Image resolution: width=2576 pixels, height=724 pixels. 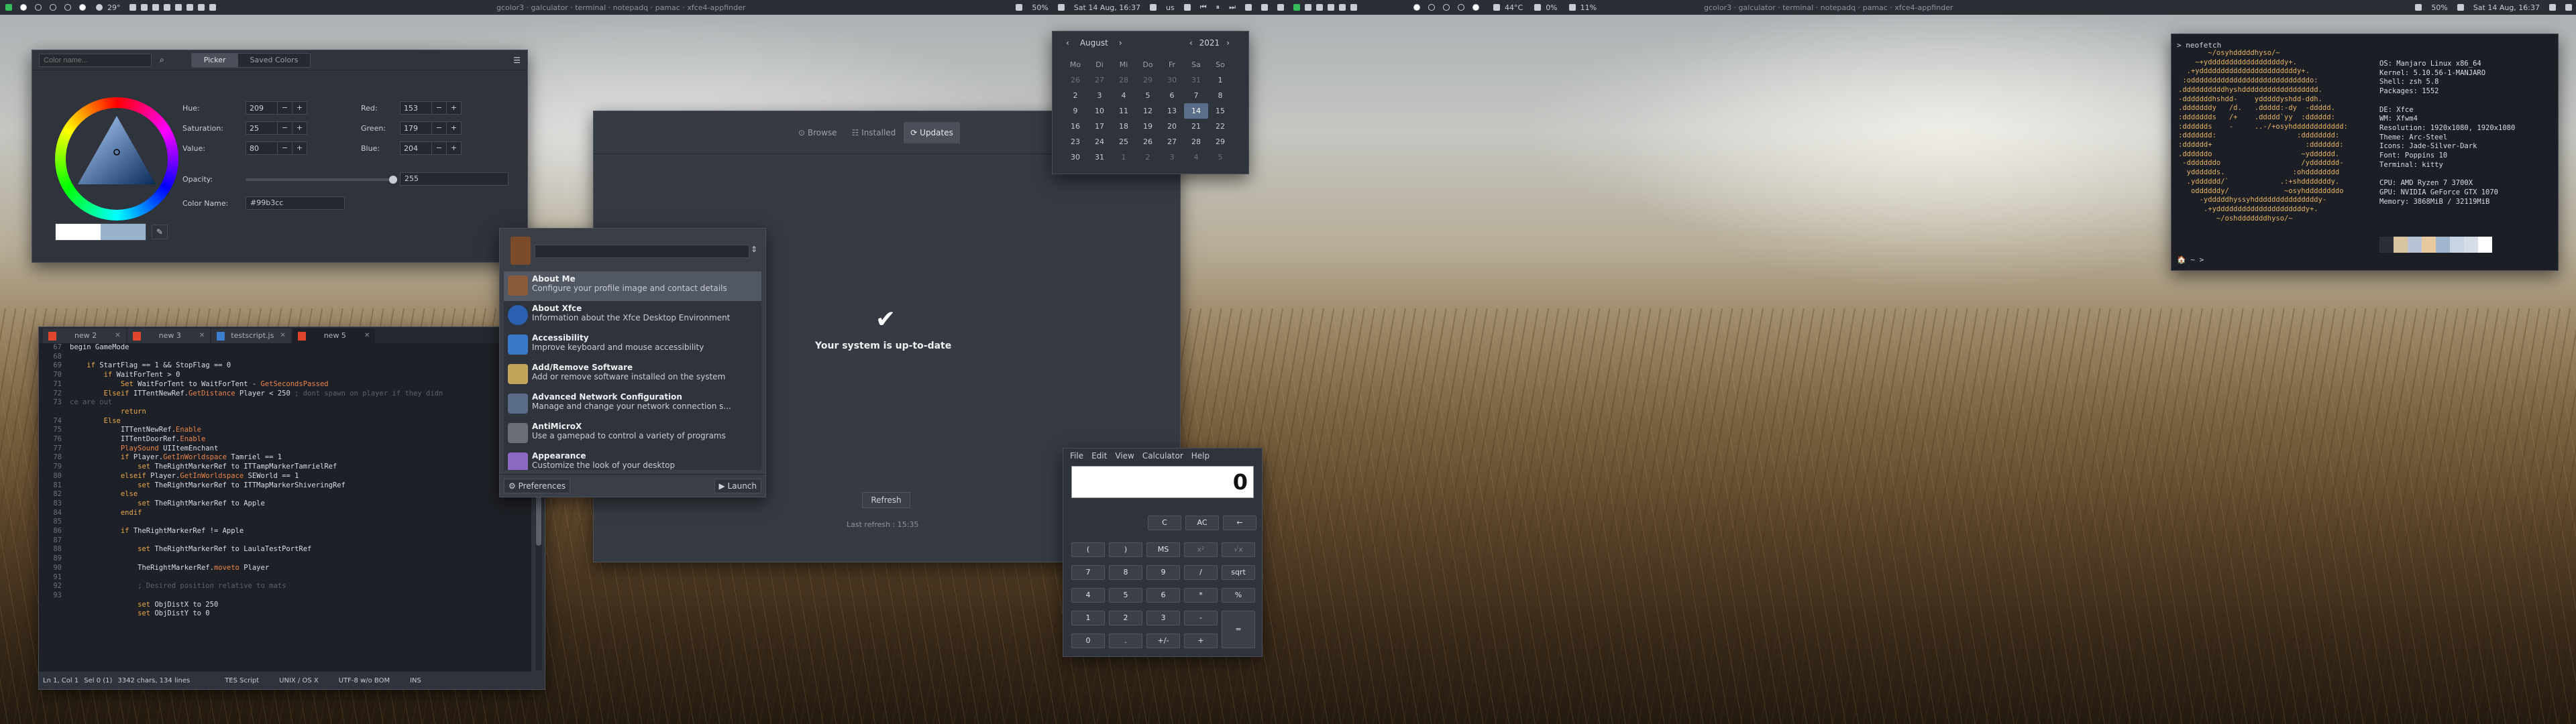 I want to click on color-wheel, so click(x=116, y=159).